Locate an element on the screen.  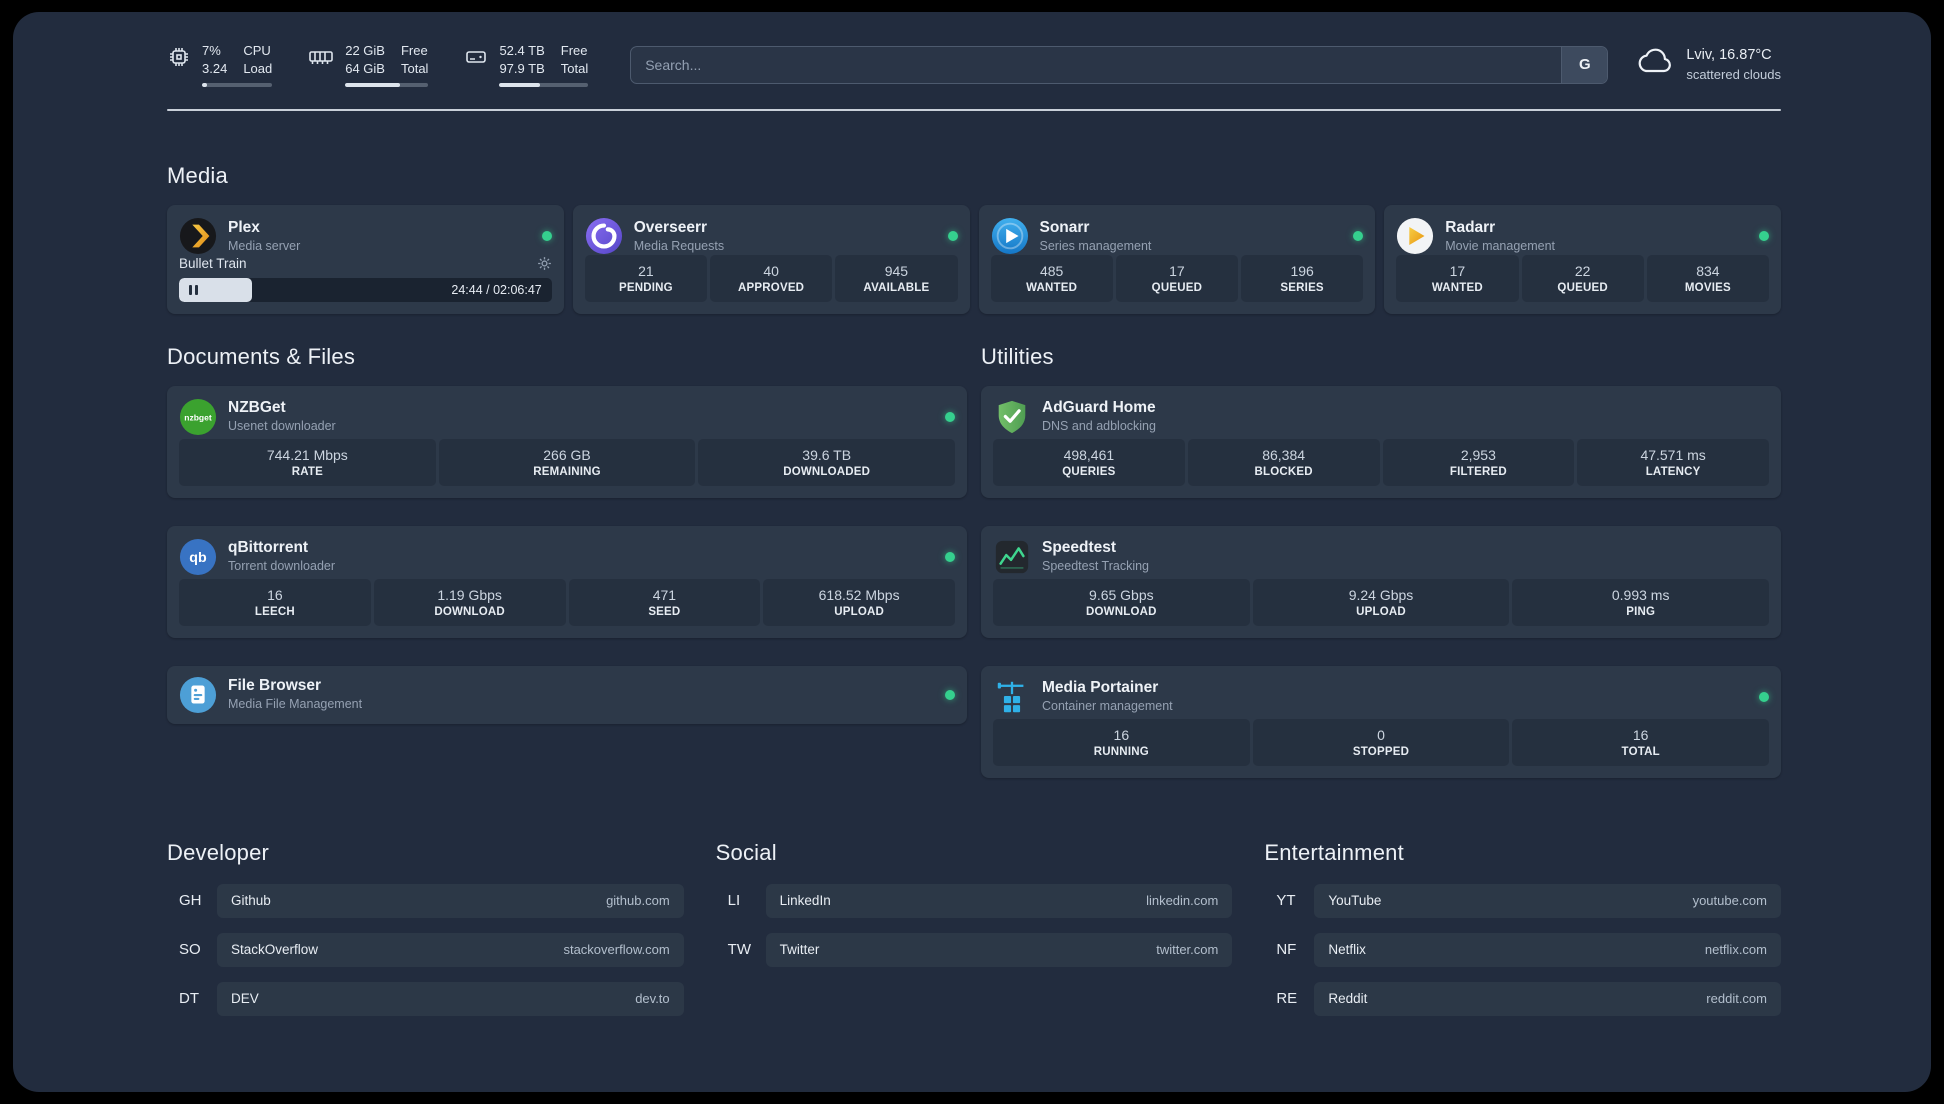
media-heading: Media is located at coordinates (197, 176).